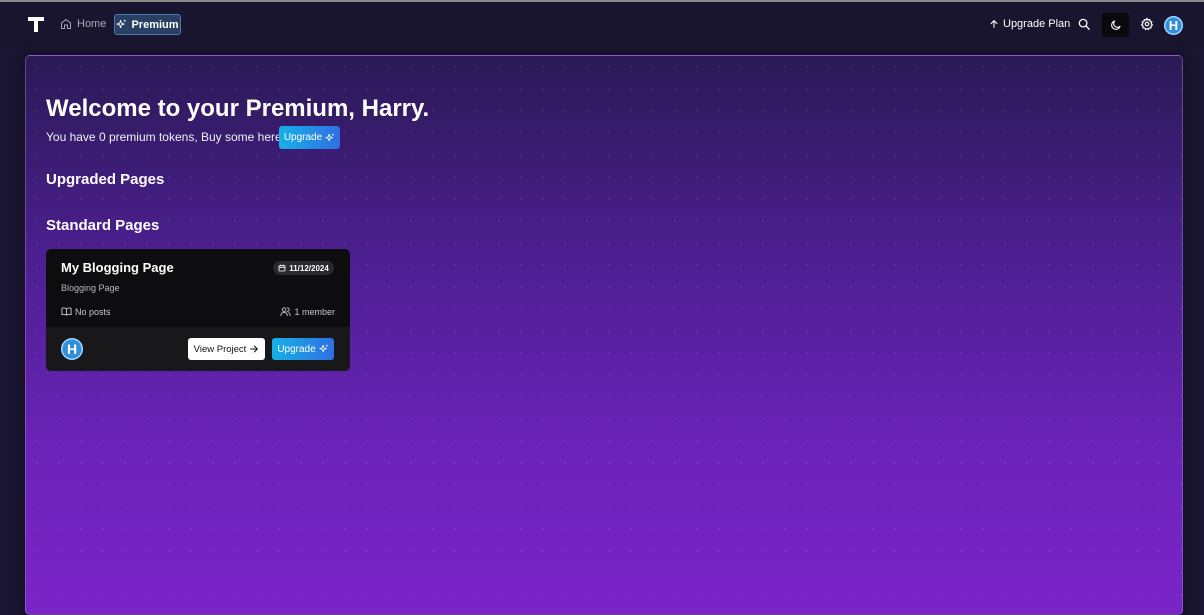 This screenshot has height=615, width=1204. I want to click on page-title: Welcome to your Premium, Harry., so click(238, 108).